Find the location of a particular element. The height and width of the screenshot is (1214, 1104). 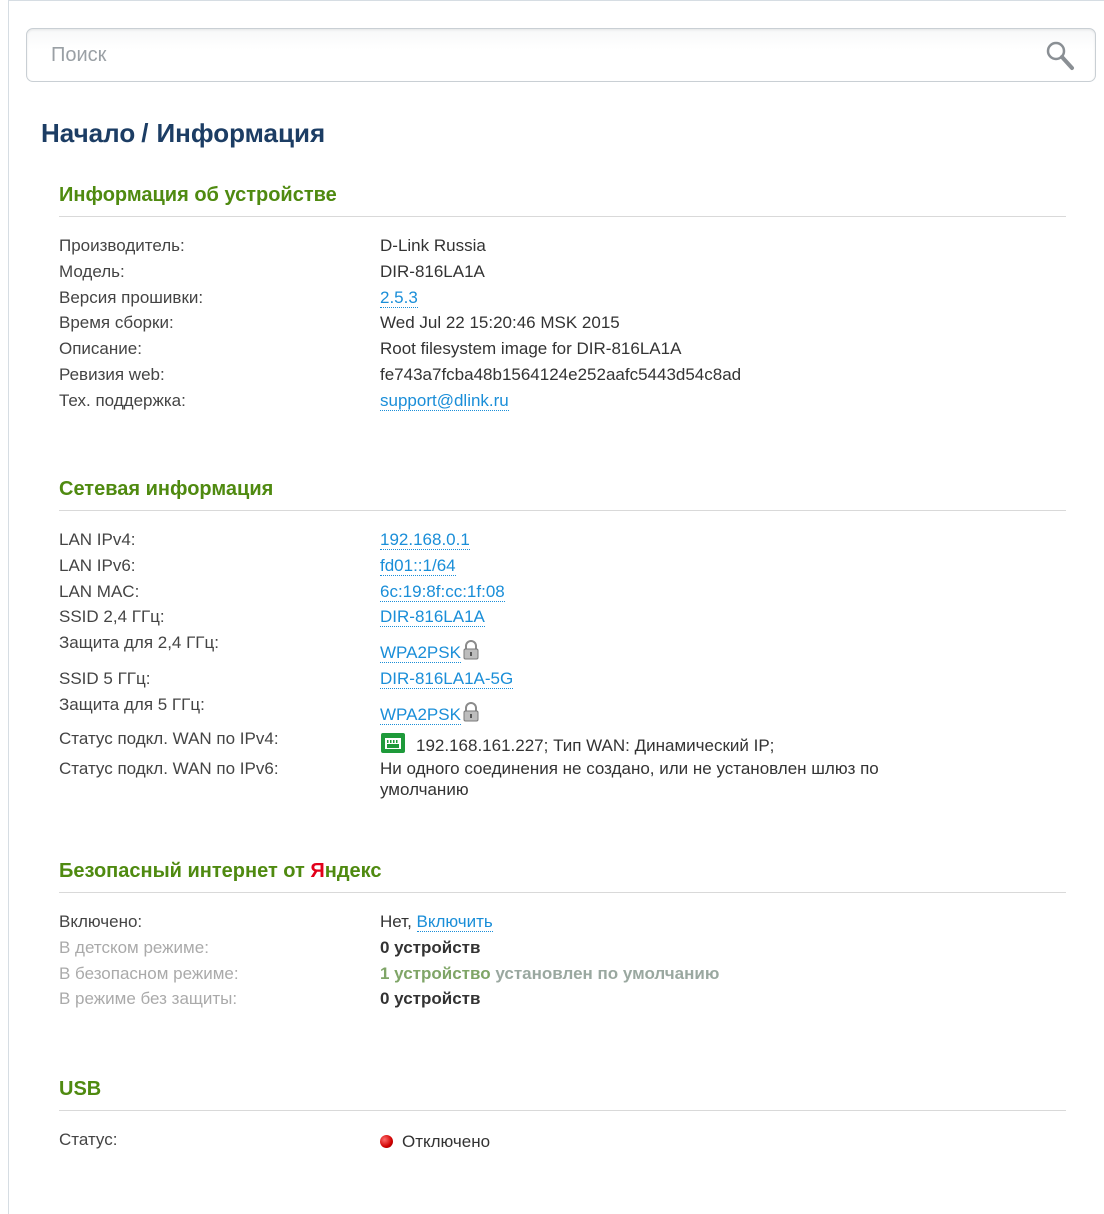

device-info-title: Информация об устройстве is located at coordinates (562, 200).